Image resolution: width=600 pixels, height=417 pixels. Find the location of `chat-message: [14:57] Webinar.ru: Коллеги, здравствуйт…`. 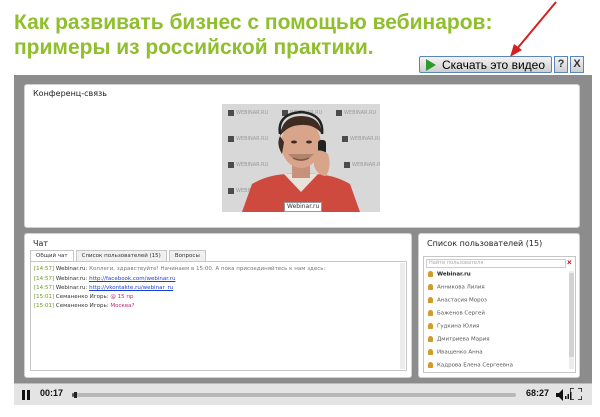

chat-message: [14:57] Webinar.ru: Коллеги, здравствуйт… is located at coordinates (180, 269).